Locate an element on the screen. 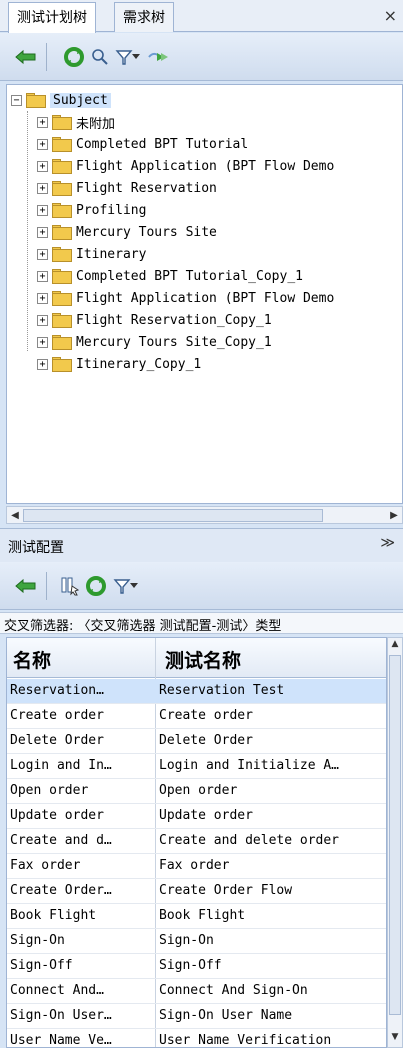  cell-name: Sign-On is located at coordinates (37, 940).